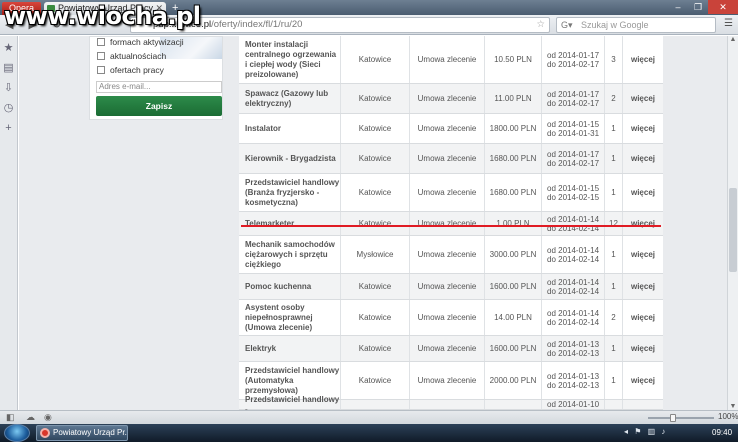 This screenshot has width=738, height=442. I want to click on window-close-icon: ✕, so click(723, 7).